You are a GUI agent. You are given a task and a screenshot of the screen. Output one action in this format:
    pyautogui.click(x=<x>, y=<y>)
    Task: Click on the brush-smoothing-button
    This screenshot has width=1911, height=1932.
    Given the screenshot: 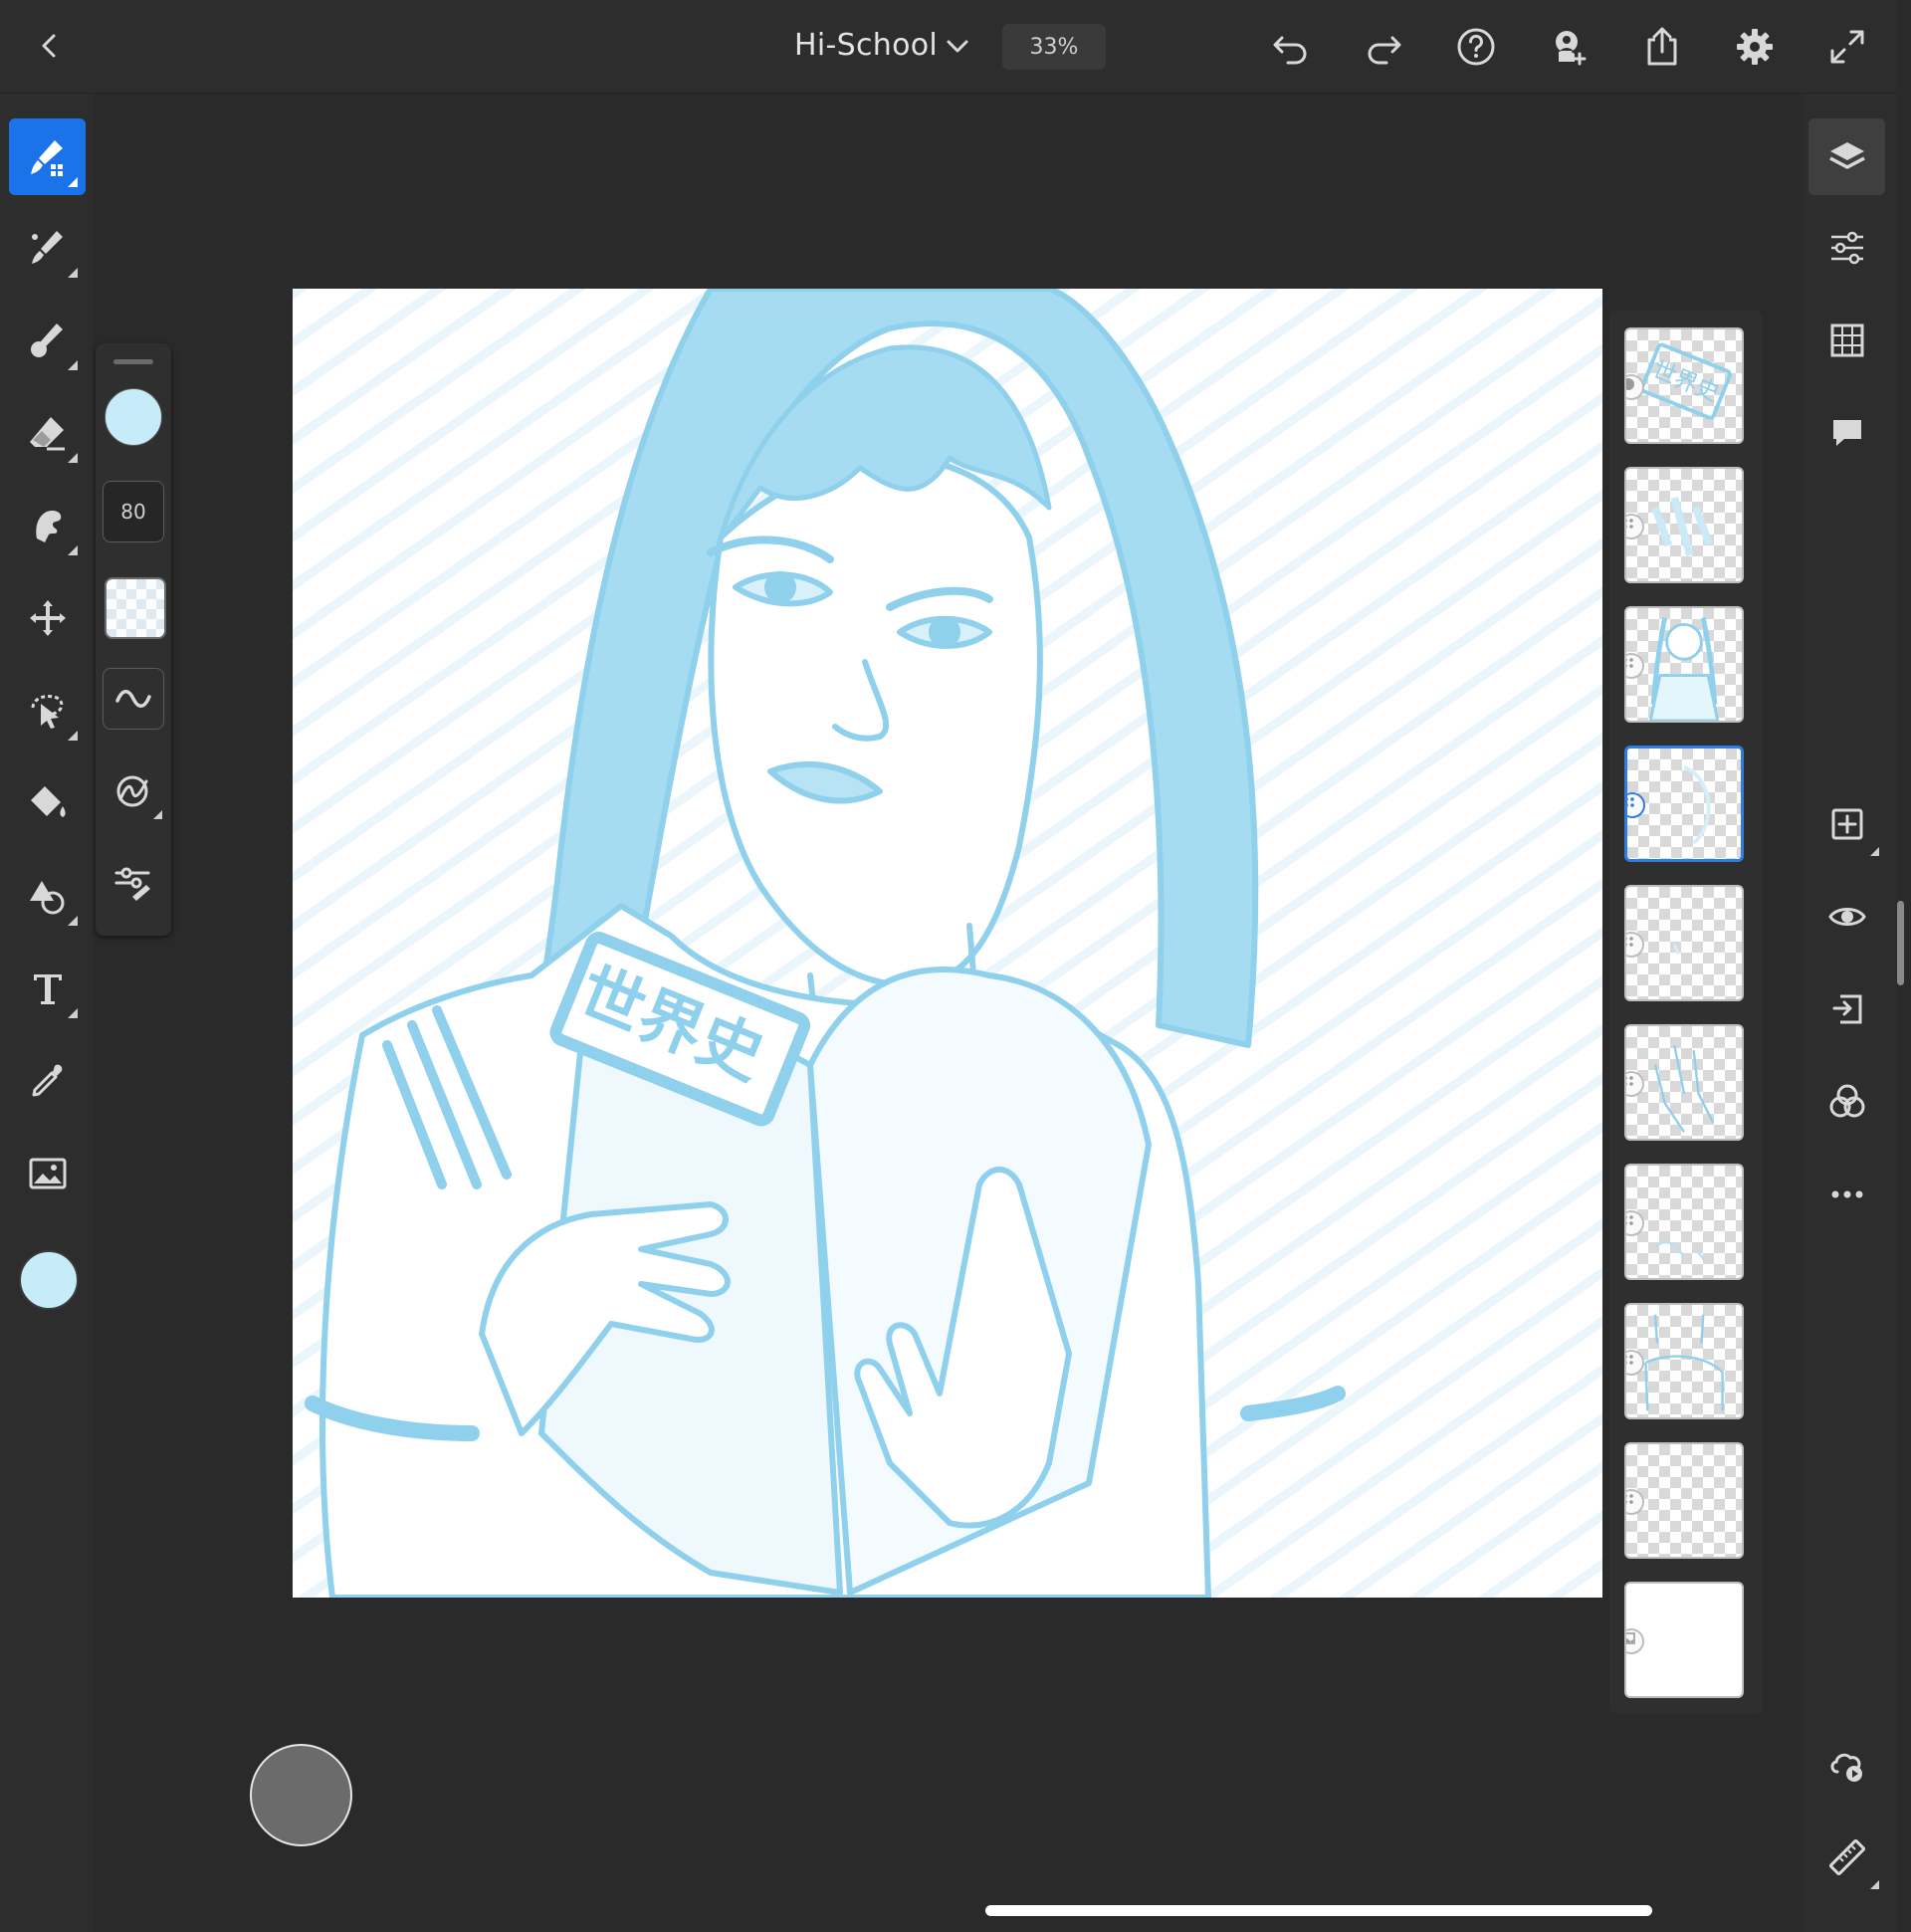 What is the action you would take?
    pyautogui.click(x=133, y=699)
    